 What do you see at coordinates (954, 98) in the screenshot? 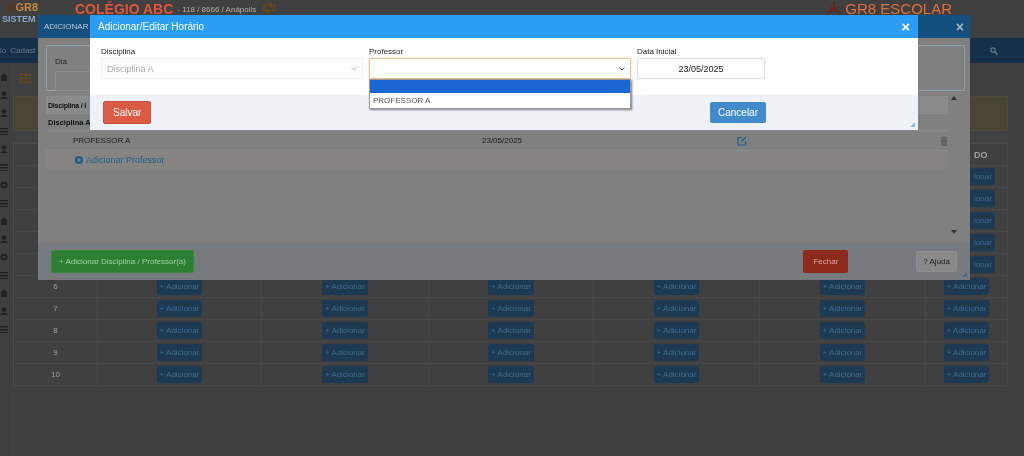
I see `scroll-up-icon` at bounding box center [954, 98].